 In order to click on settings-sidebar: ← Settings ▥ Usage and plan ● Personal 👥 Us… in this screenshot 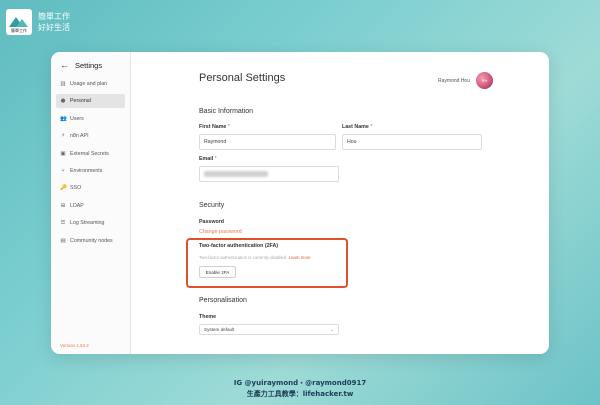, I will do `click(91, 203)`.